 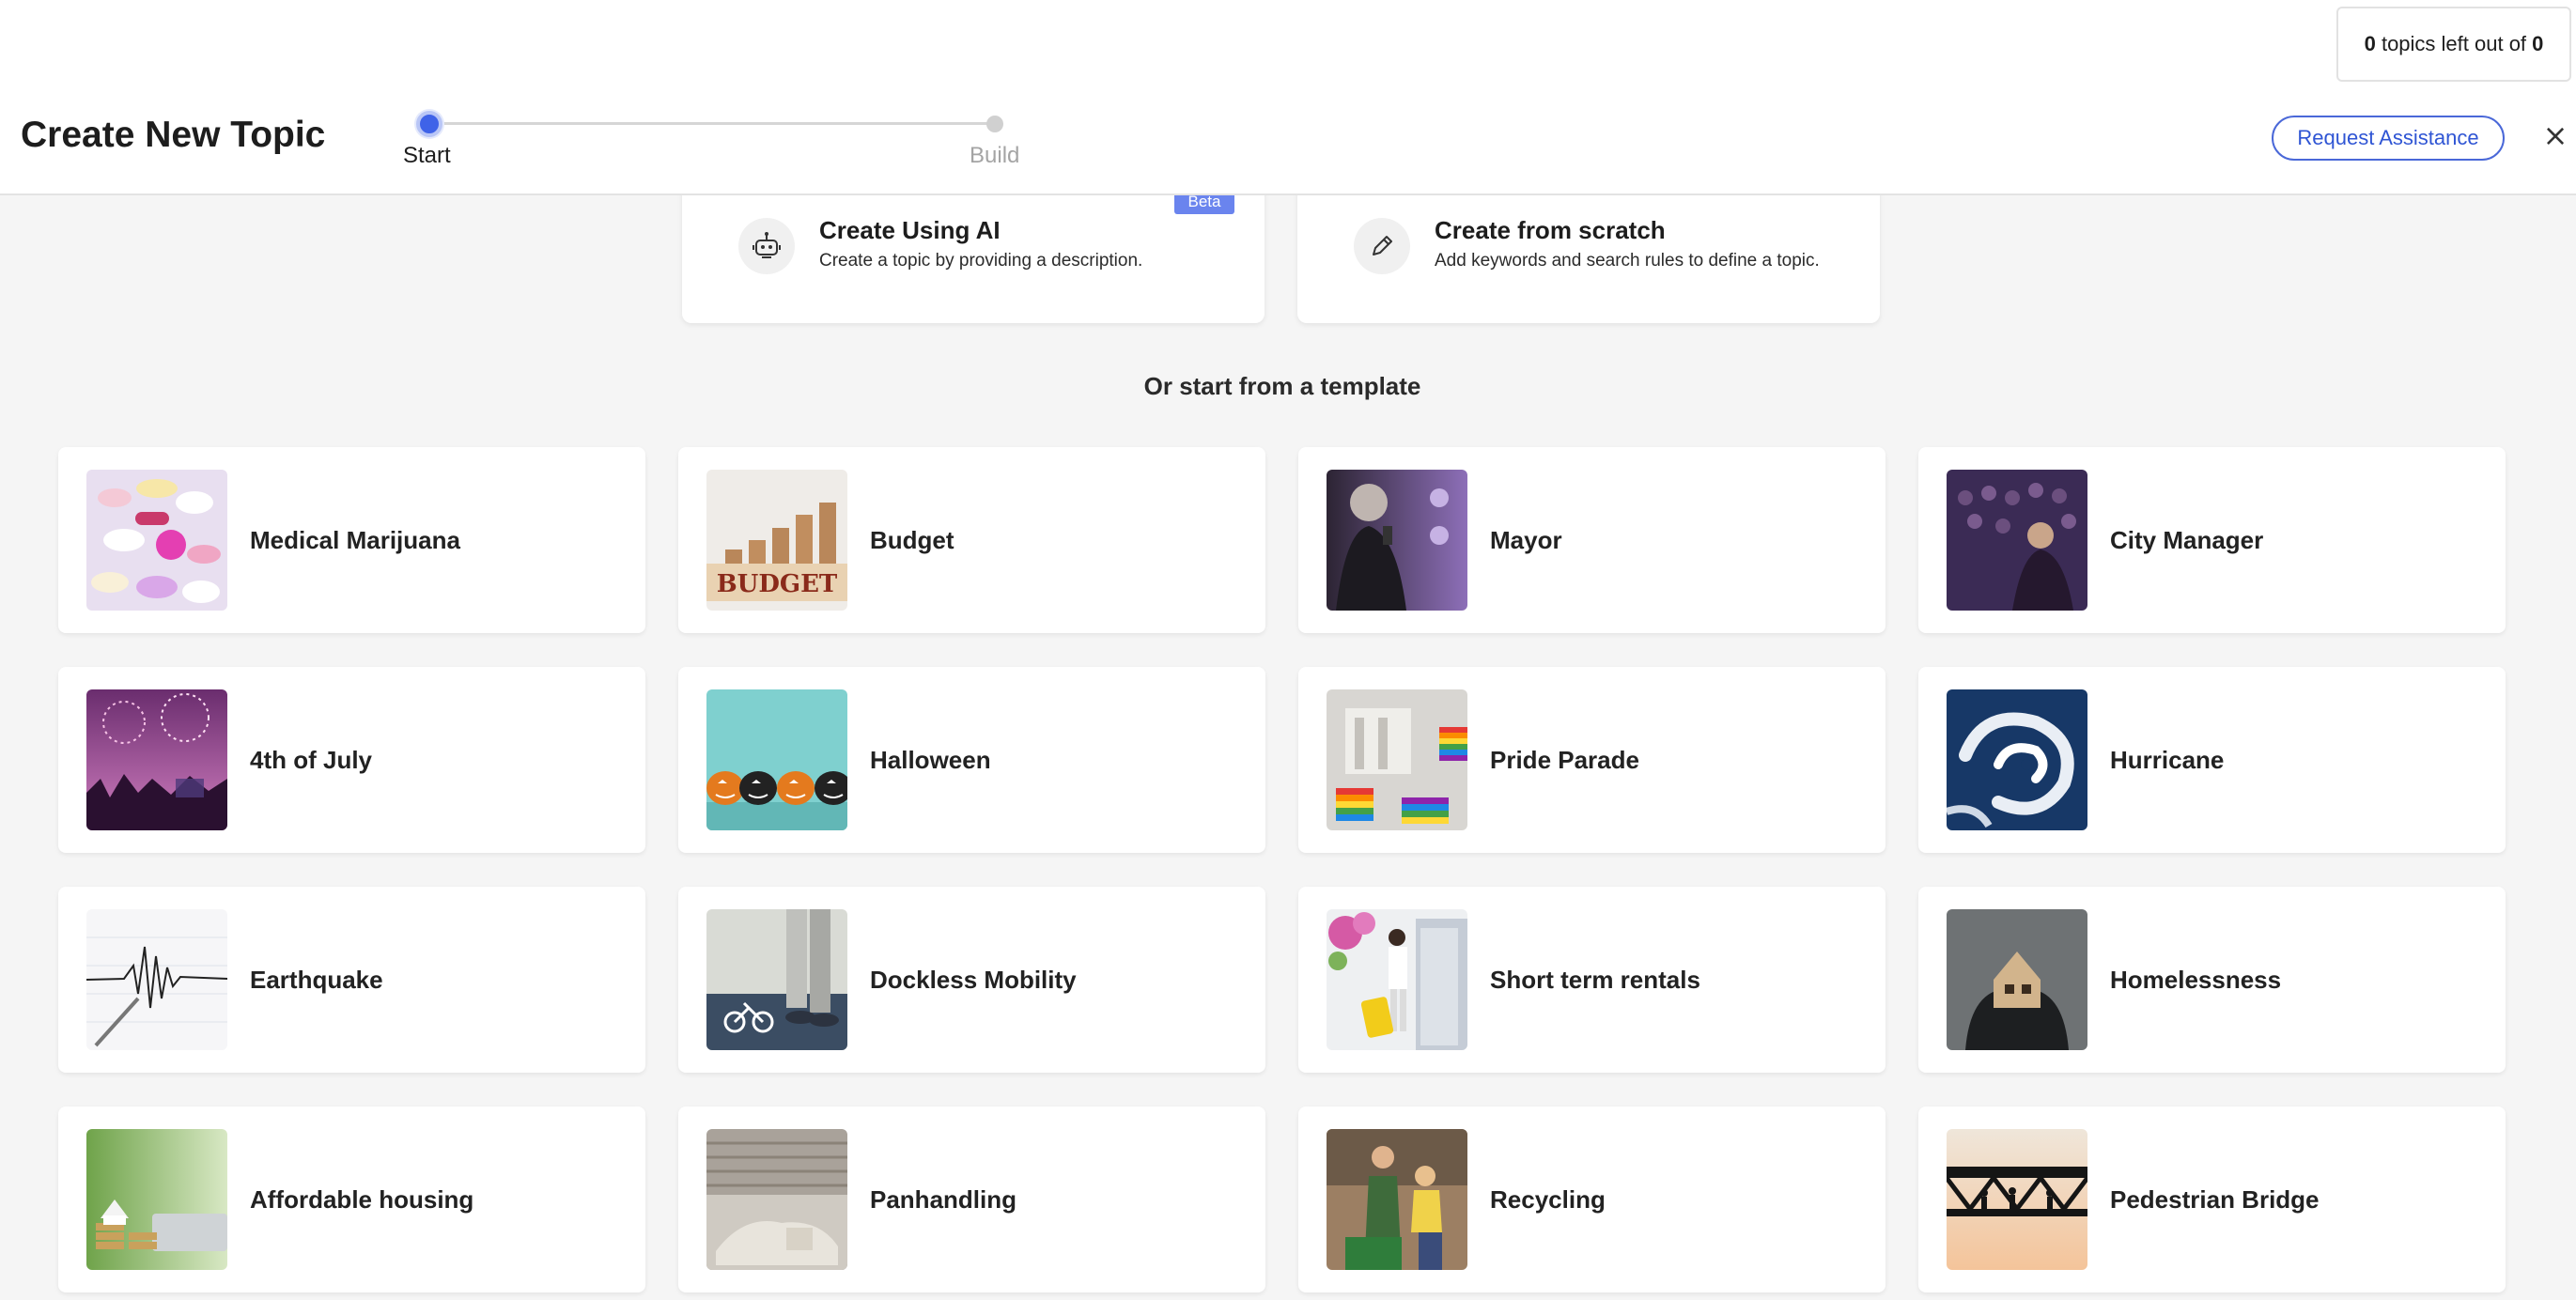 What do you see at coordinates (712, 123) in the screenshot?
I see `stepper-track` at bounding box center [712, 123].